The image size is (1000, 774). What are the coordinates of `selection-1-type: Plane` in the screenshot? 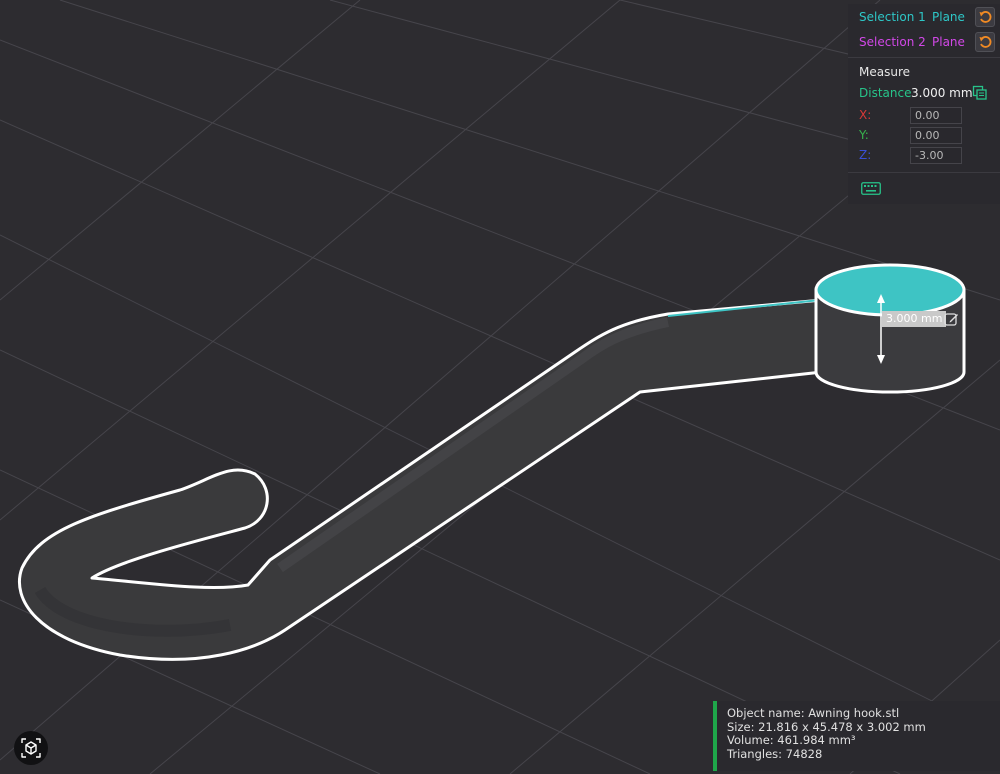 It's located at (948, 17).